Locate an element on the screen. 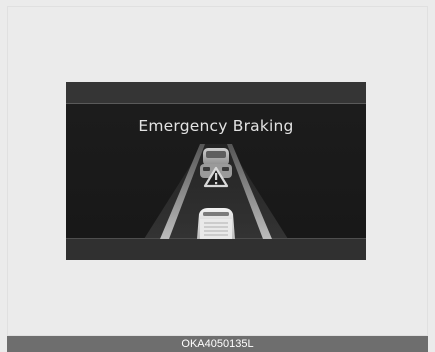 This screenshot has height=352, width=435. figure-caption: OKA4050135L is located at coordinates (217, 344).